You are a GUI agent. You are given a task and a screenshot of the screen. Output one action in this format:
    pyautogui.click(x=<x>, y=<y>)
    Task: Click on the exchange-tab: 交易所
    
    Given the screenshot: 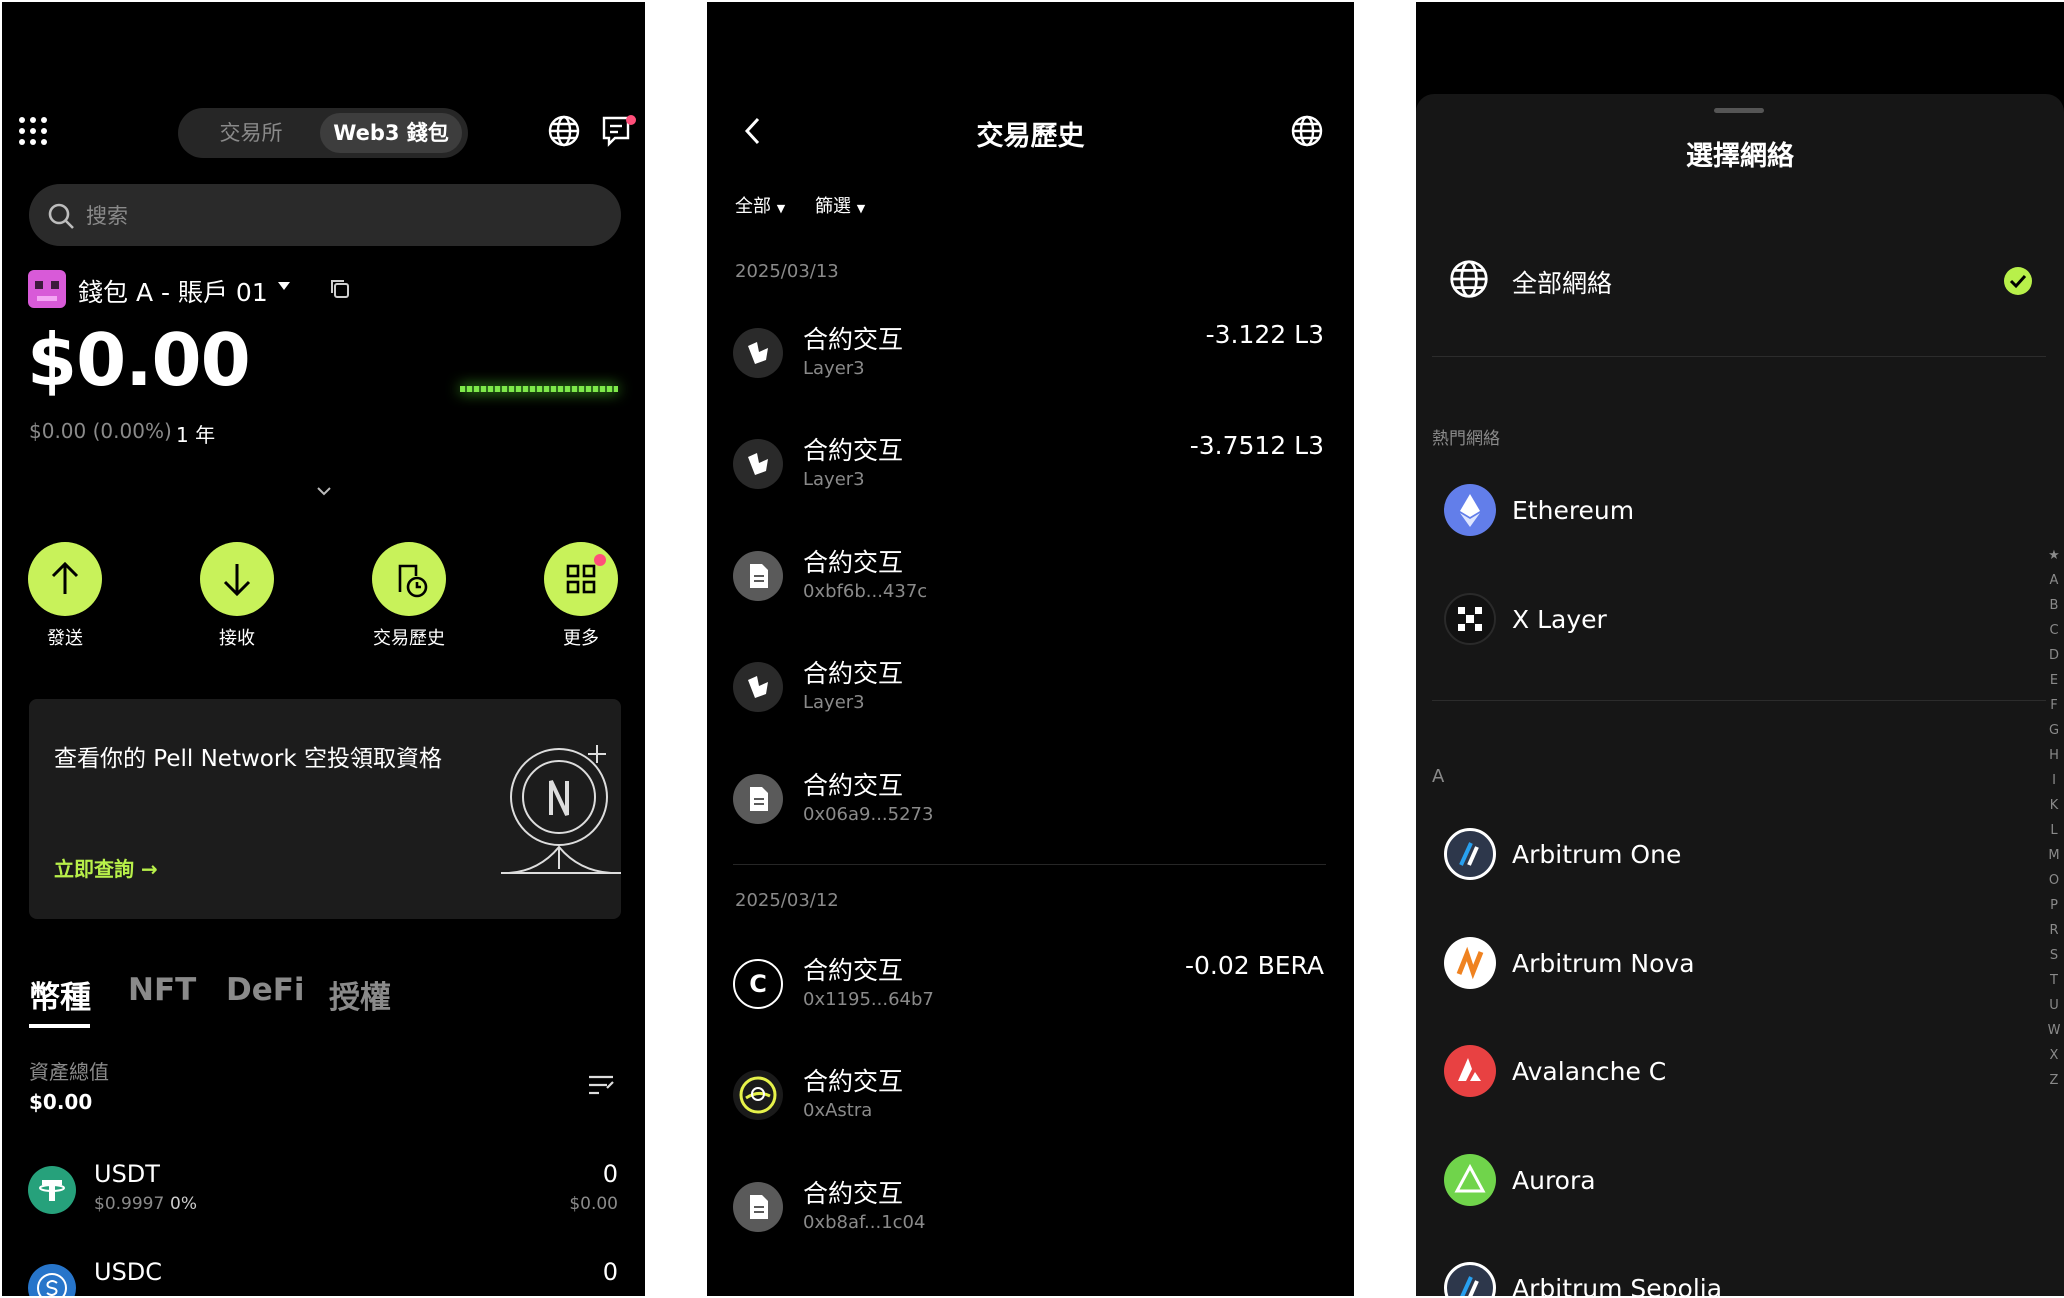 What is the action you would take?
    pyautogui.click(x=251, y=133)
    